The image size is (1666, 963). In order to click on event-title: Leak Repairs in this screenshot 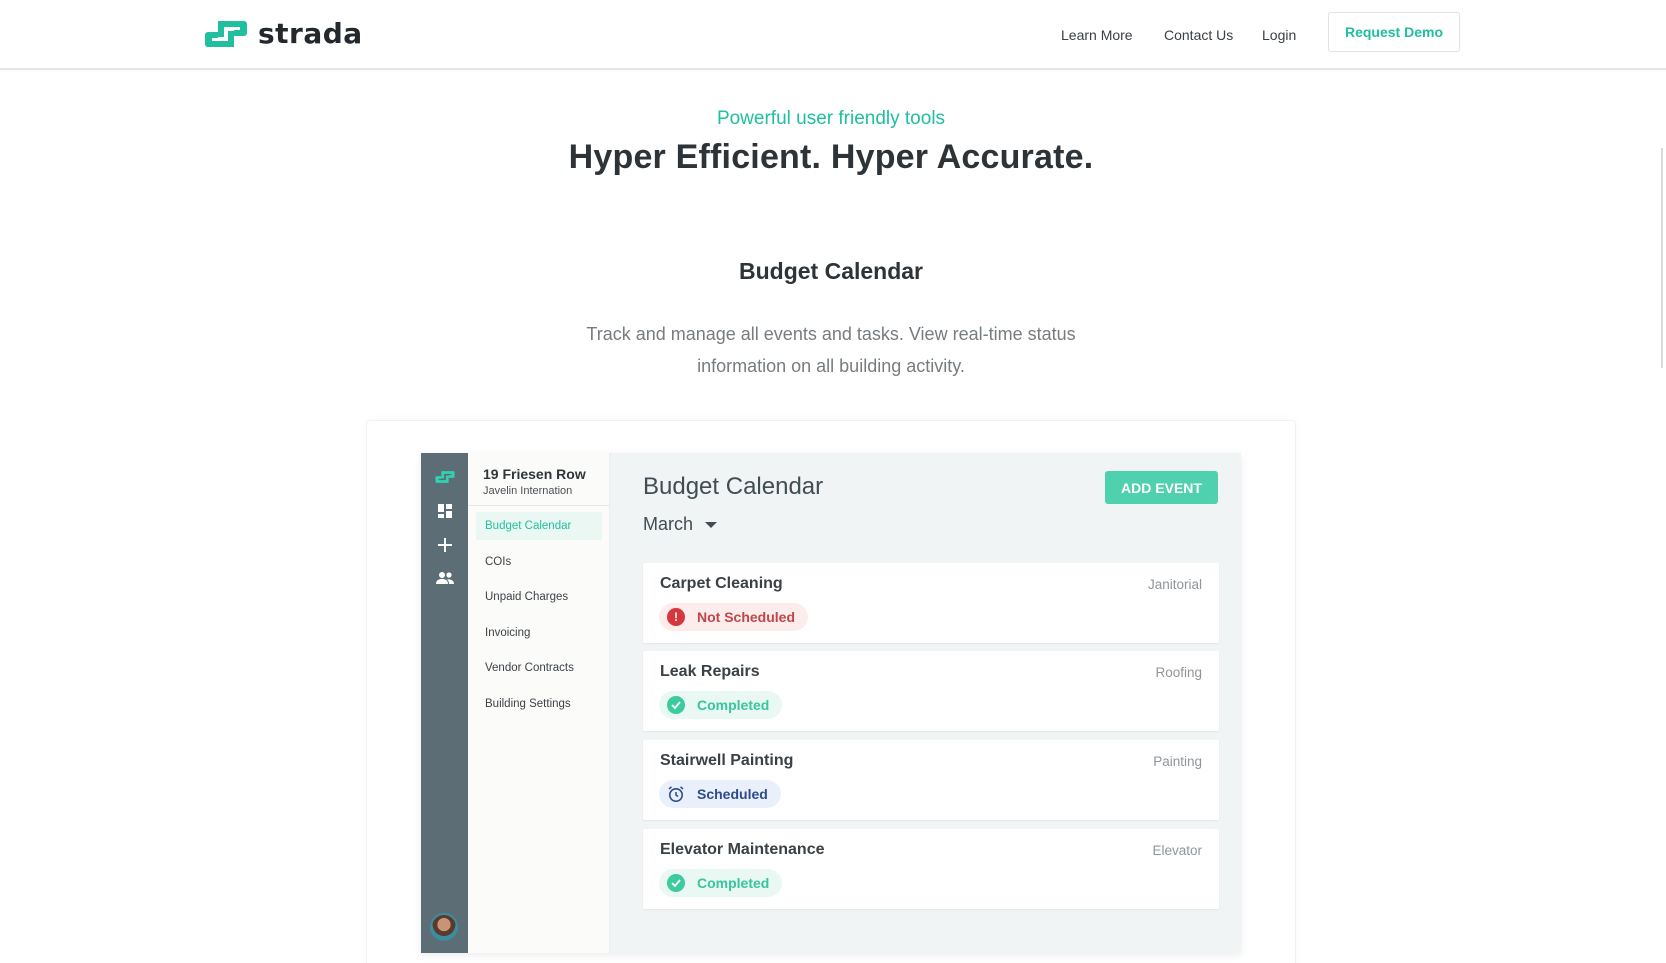, I will do `click(710, 671)`.